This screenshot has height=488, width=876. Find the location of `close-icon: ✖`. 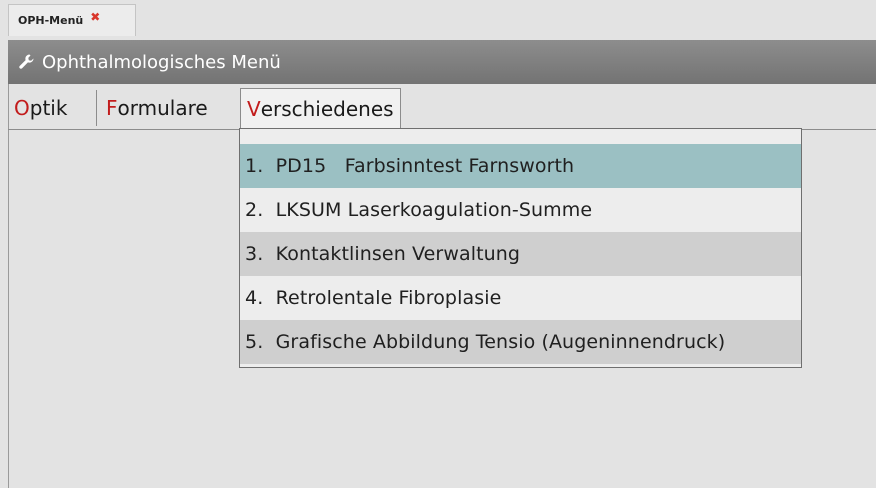

close-icon: ✖ is located at coordinates (95, 17).